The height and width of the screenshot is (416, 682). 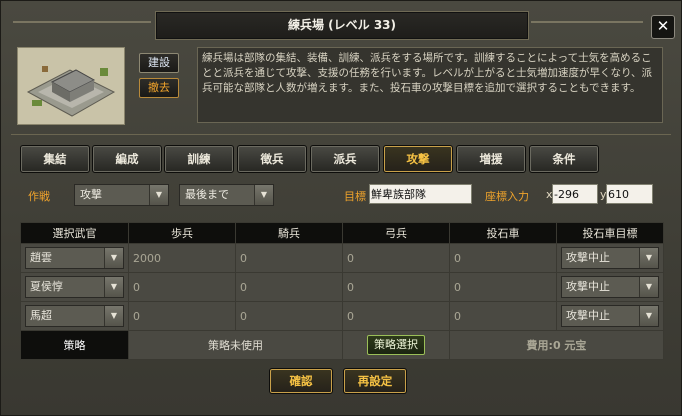 What do you see at coordinates (39, 196) in the screenshot?
I see `strategy-label: 作戦` at bounding box center [39, 196].